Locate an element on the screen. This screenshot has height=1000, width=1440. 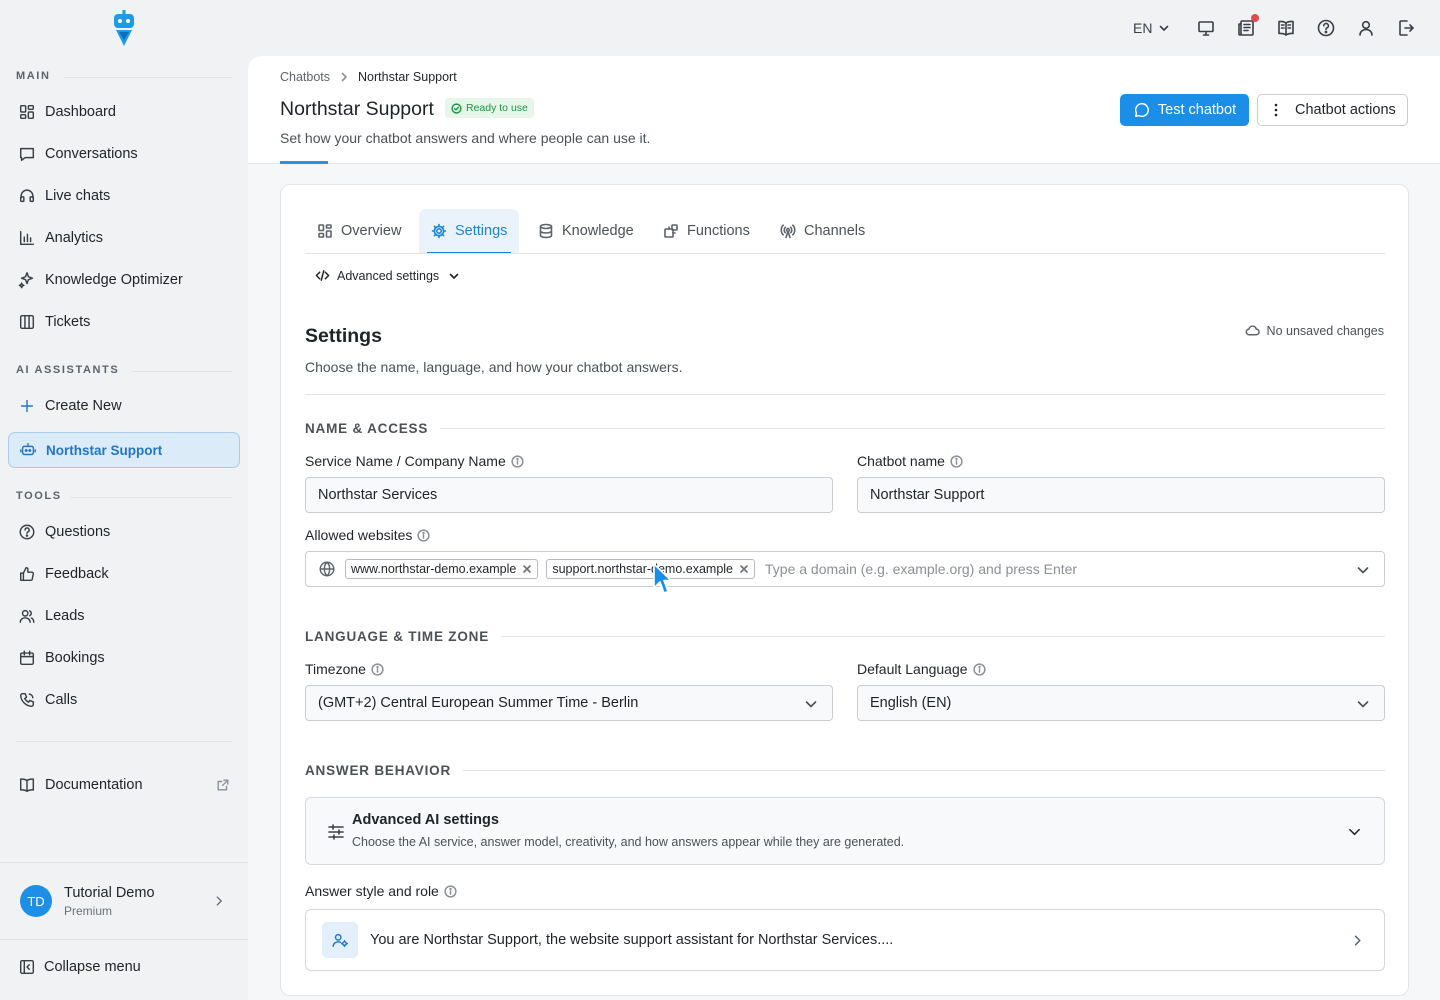
broadcast-icon is located at coordinates (788, 231).